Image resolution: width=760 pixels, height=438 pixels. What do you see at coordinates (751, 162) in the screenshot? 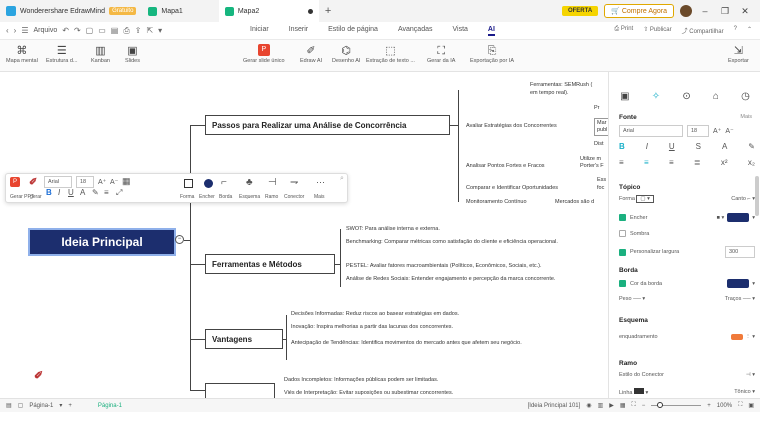
I see `subscript-icon: x₂` at bounding box center [751, 162].